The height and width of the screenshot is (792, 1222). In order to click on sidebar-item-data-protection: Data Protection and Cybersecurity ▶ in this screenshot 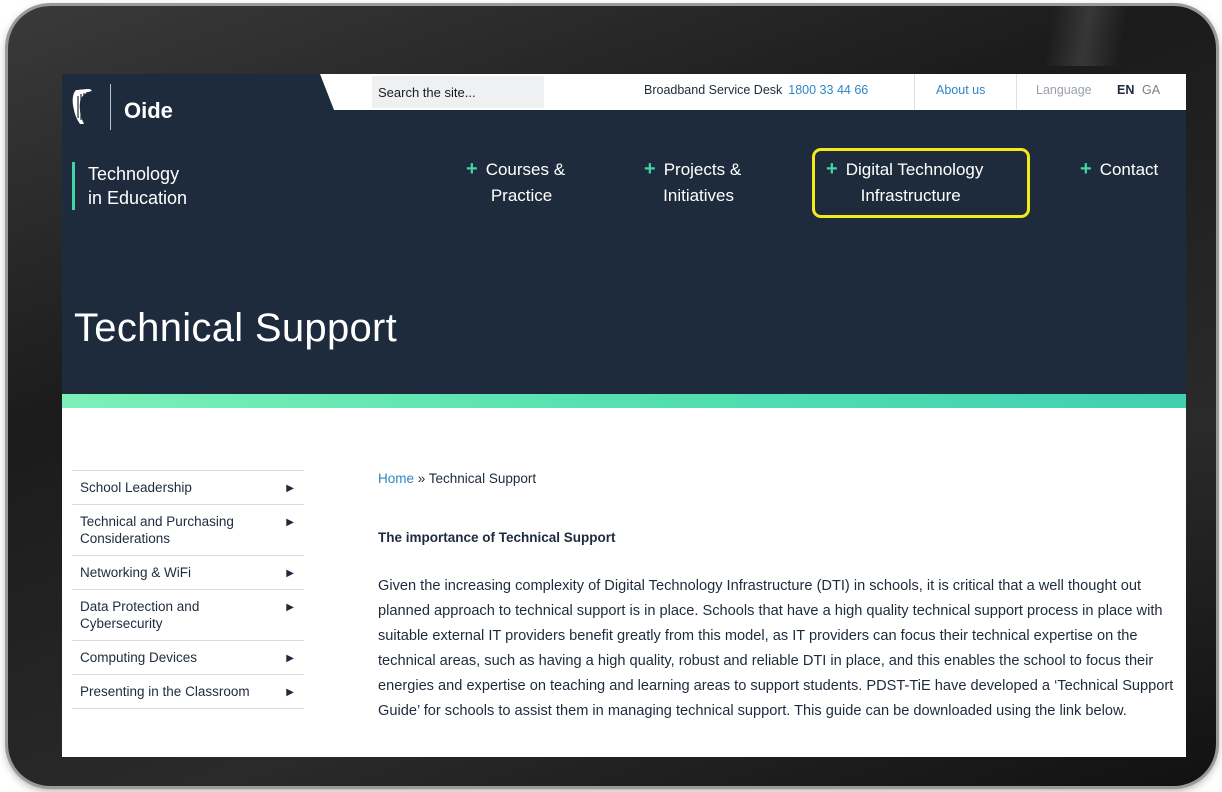, I will do `click(188, 615)`.